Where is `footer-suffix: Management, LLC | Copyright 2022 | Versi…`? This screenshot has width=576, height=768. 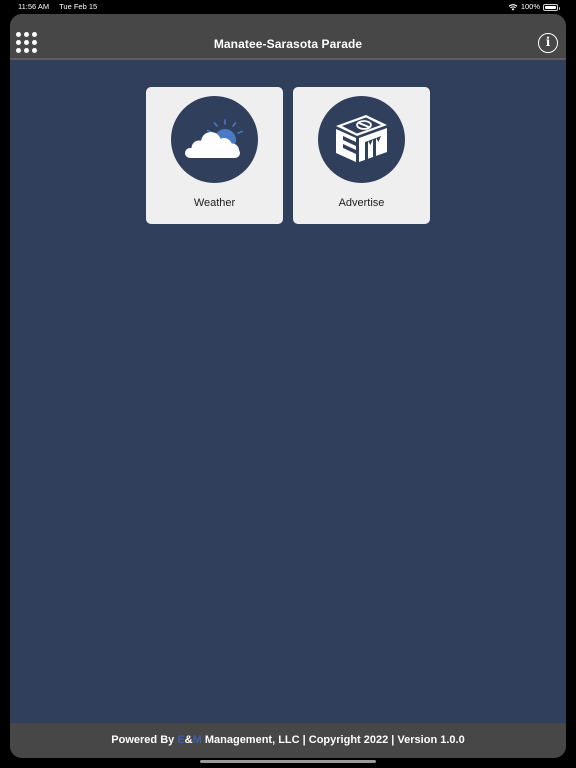 footer-suffix: Management, LLC | Copyright 2022 | Versi… is located at coordinates (333, 740).